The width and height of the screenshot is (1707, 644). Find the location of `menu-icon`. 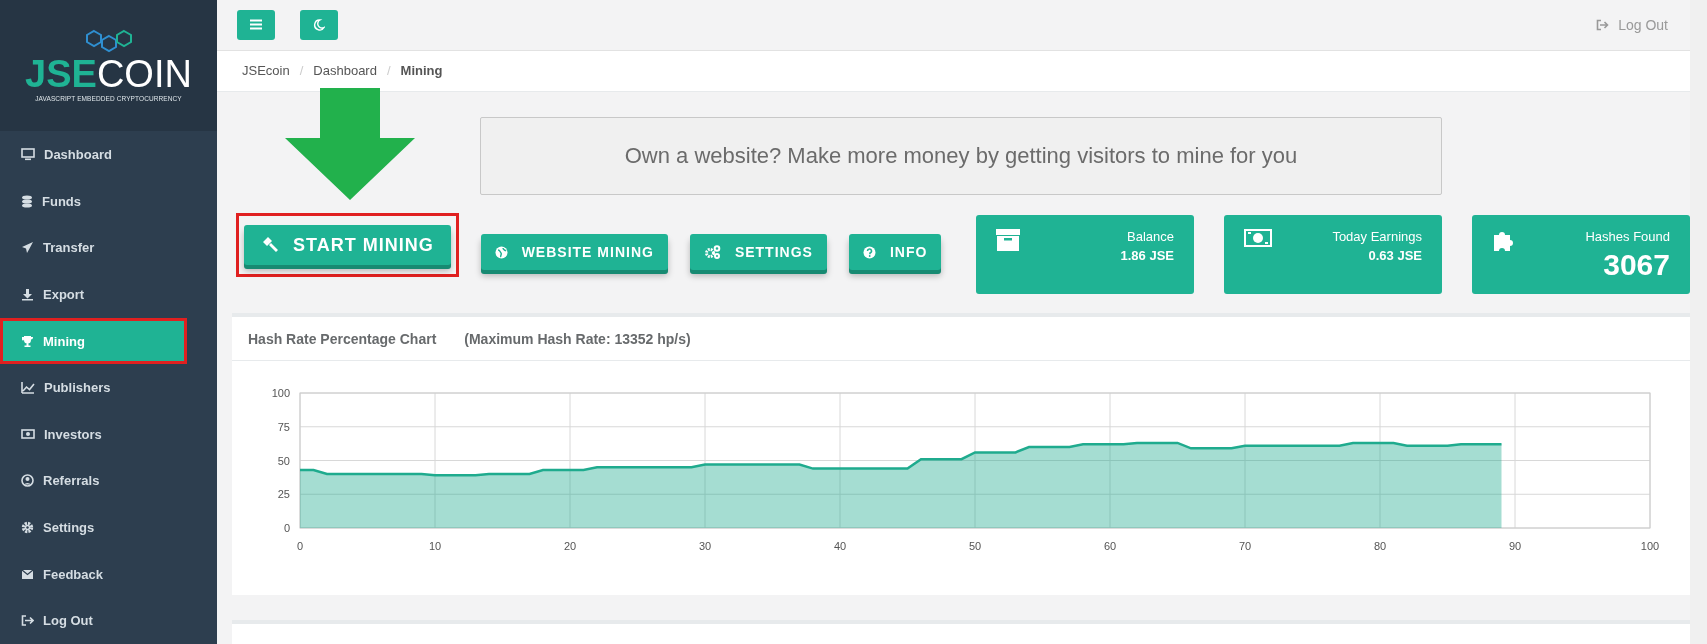

menu-icon is located at coordinates (256, 25).